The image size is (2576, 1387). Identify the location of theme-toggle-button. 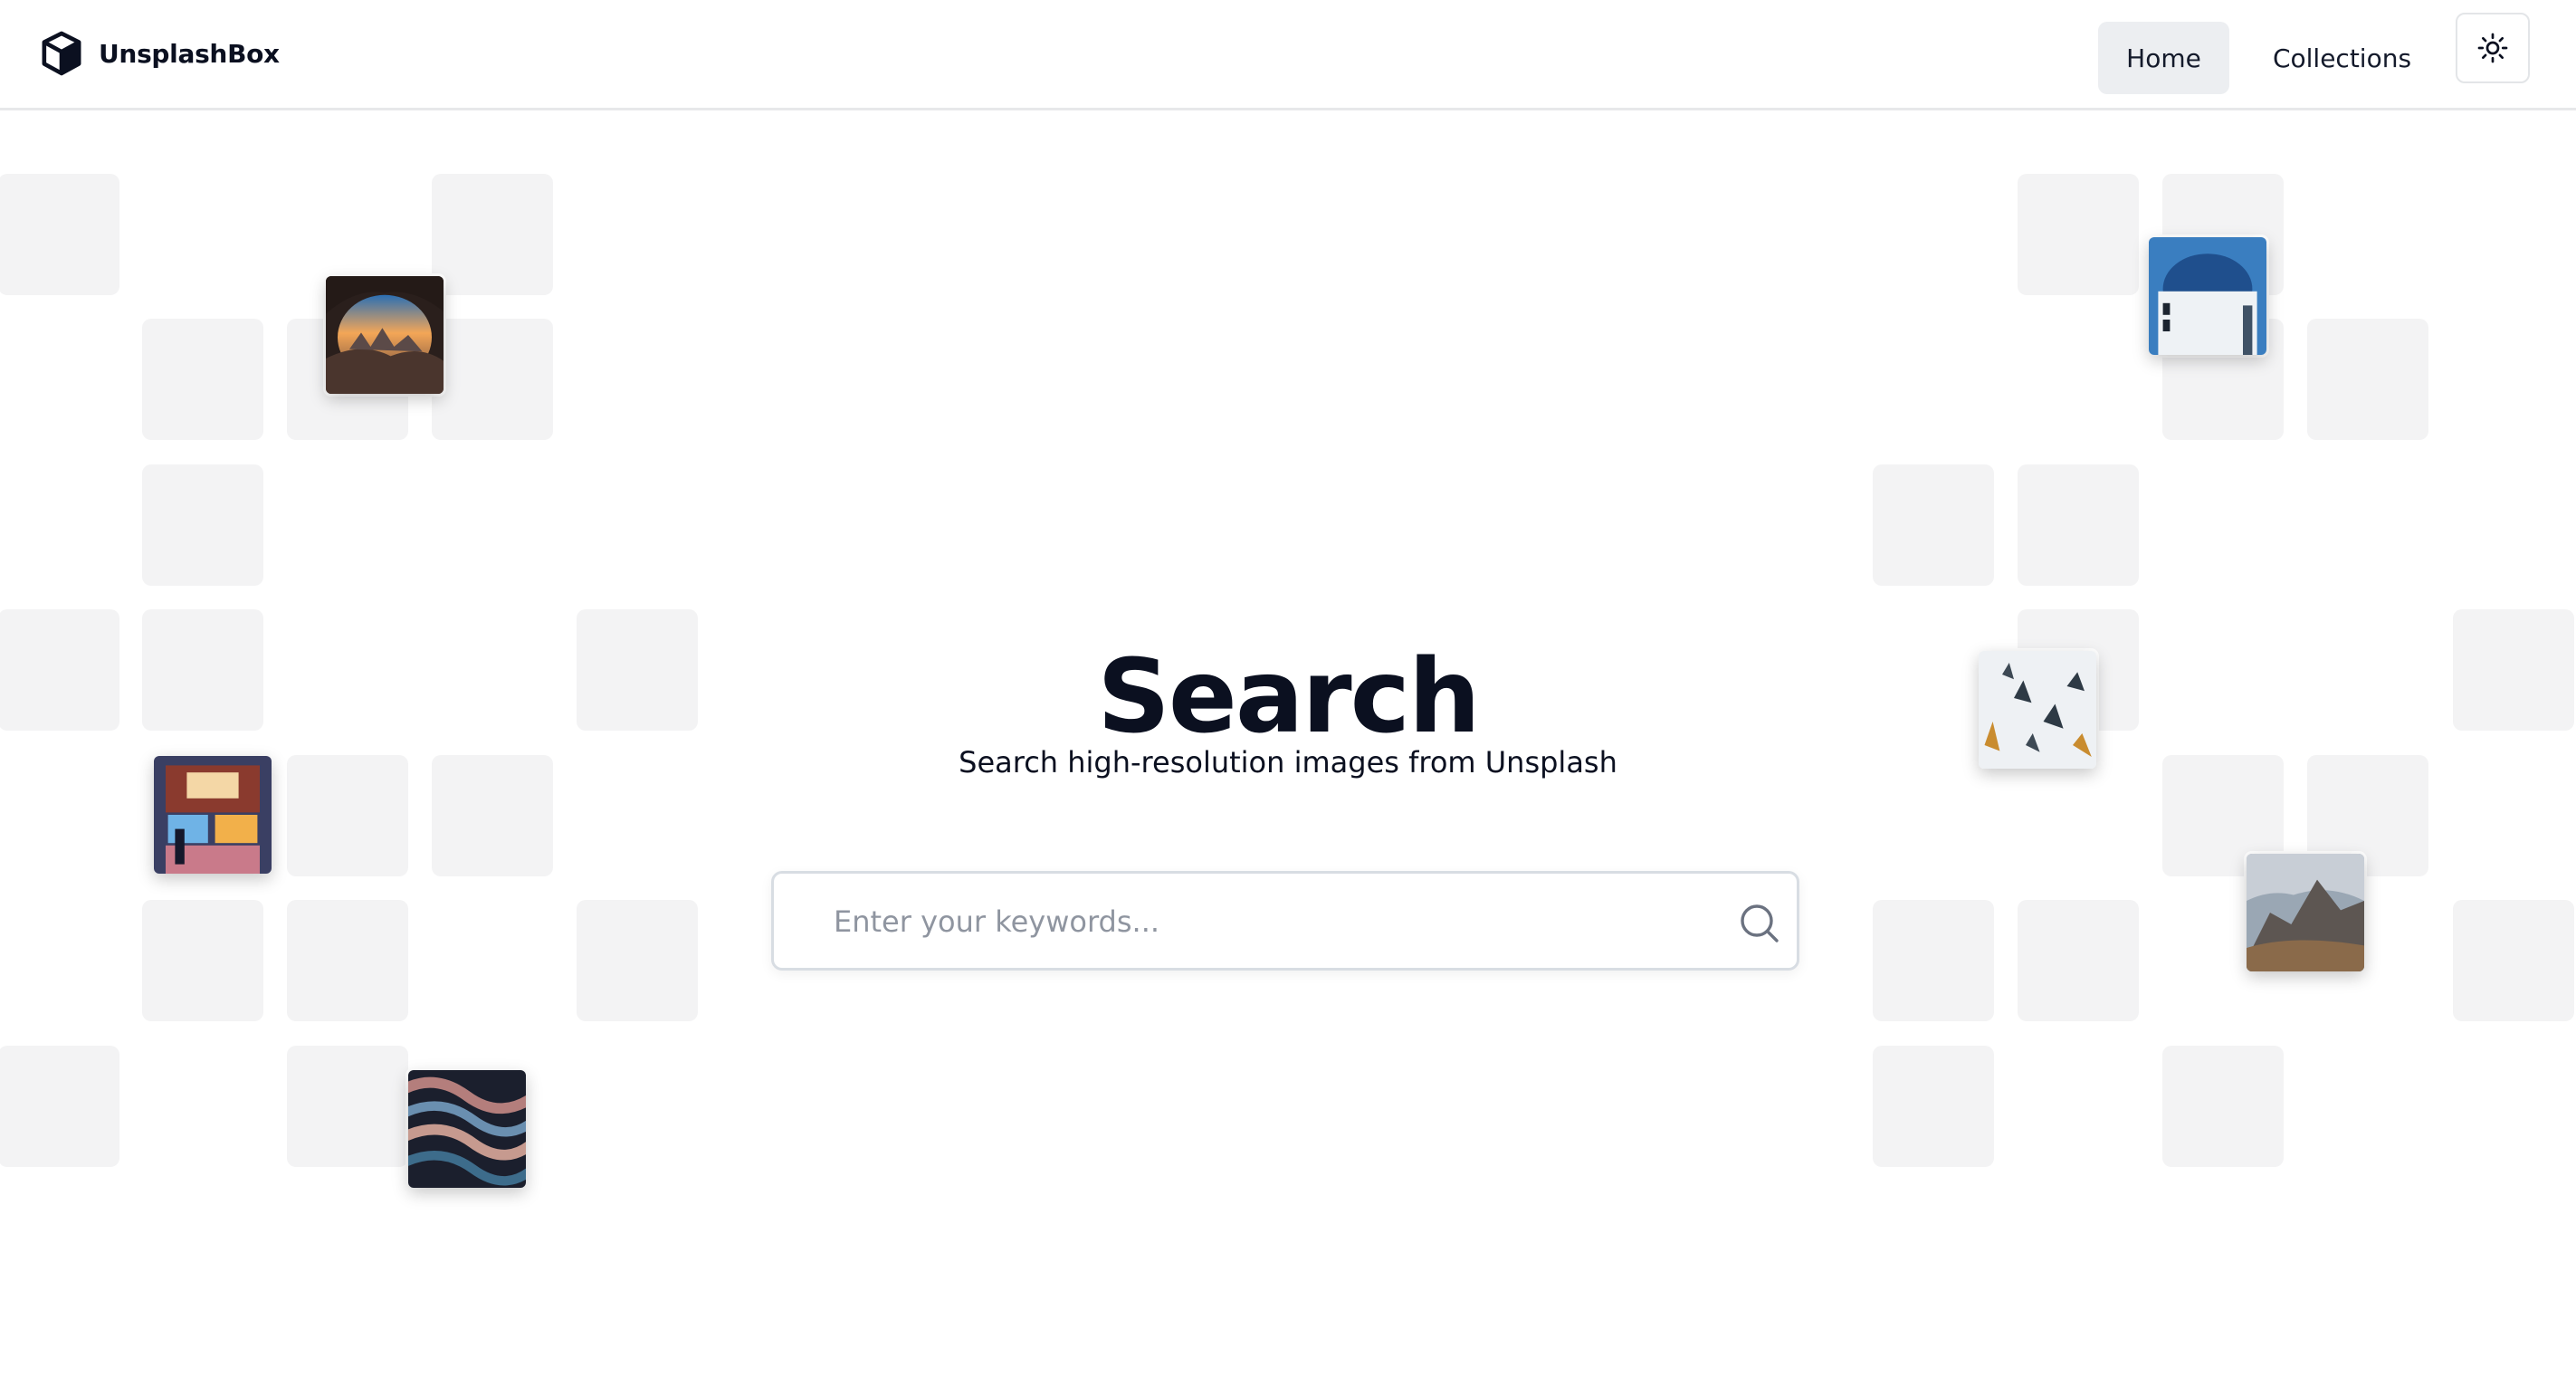
(2493, 48).